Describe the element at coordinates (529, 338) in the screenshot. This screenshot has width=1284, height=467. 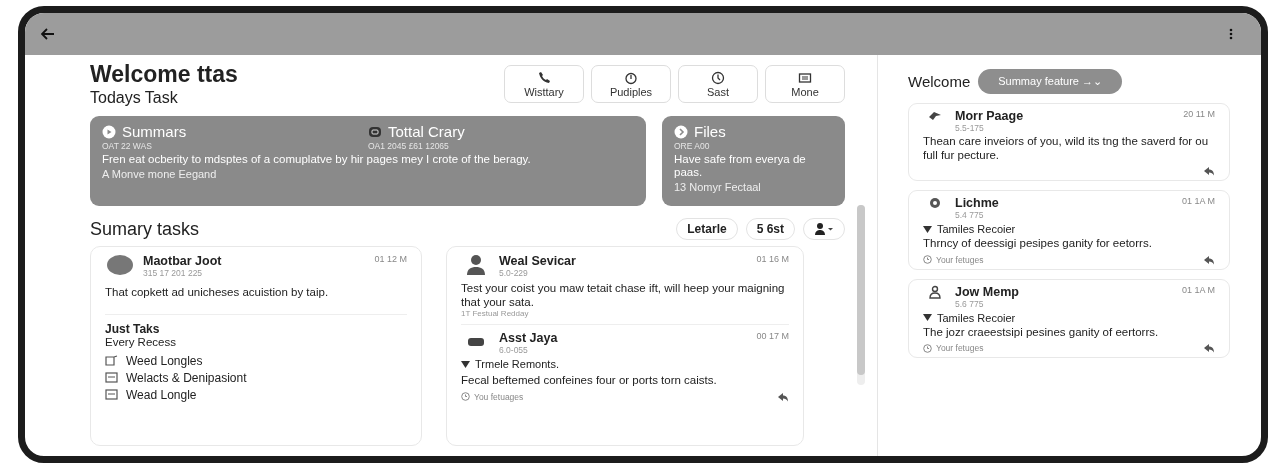
I see `sender-name: Asst Jaya` at that location.